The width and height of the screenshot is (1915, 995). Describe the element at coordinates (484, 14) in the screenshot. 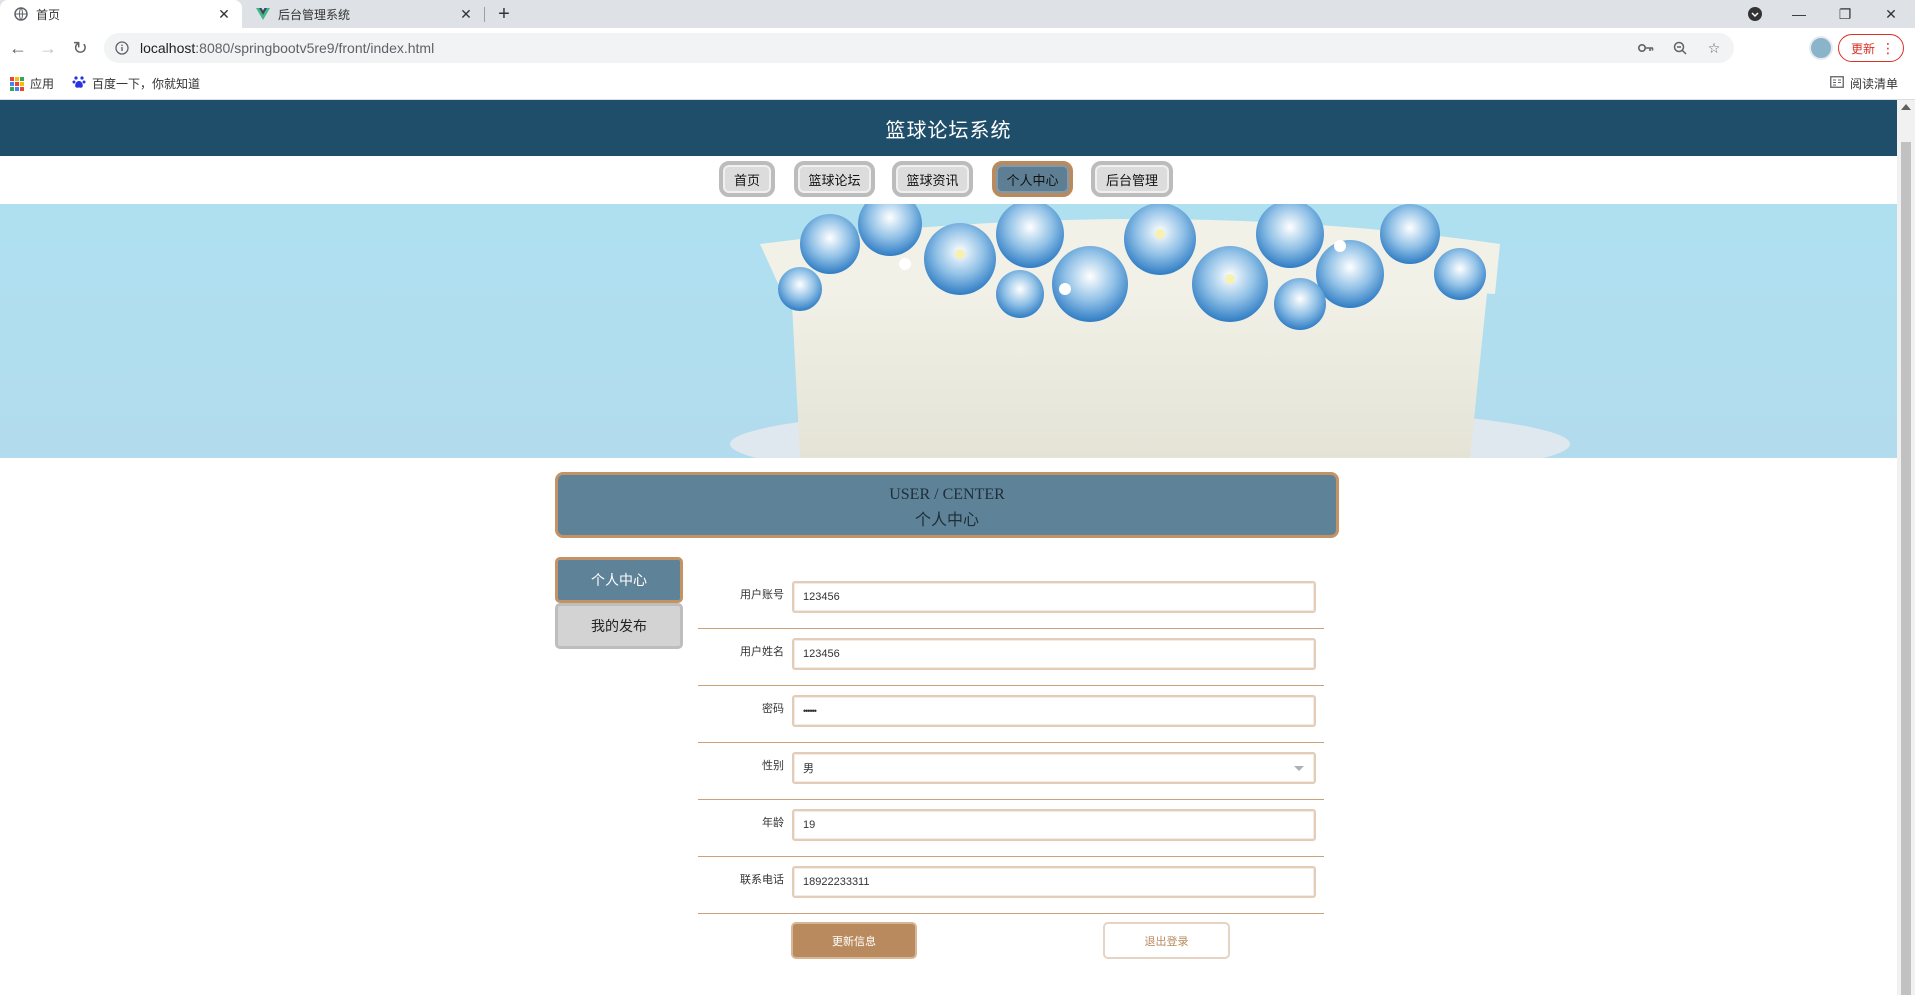

I see `tab-separator` at that location.